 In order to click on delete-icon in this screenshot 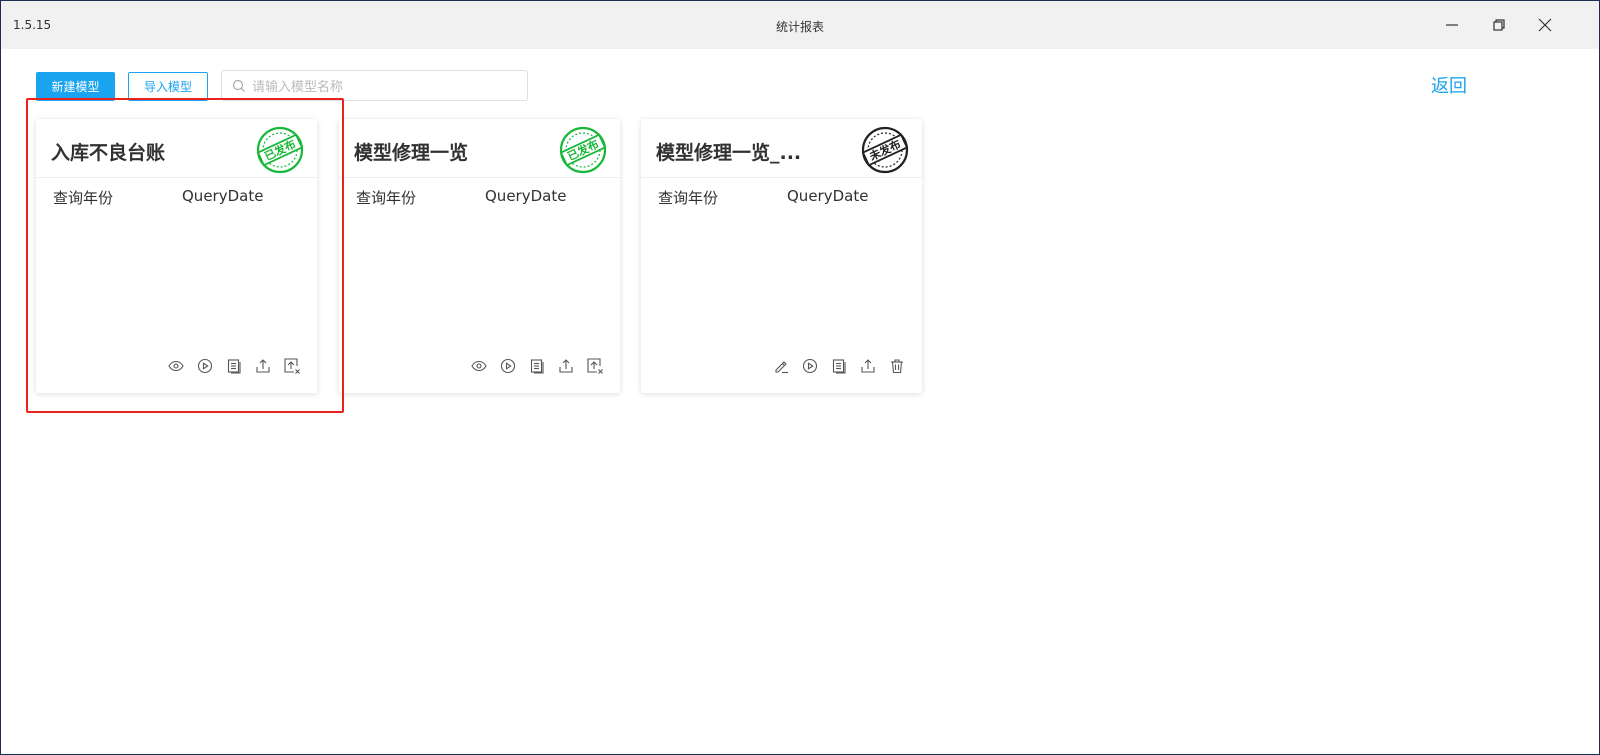, I will do `click(897, 366)`.